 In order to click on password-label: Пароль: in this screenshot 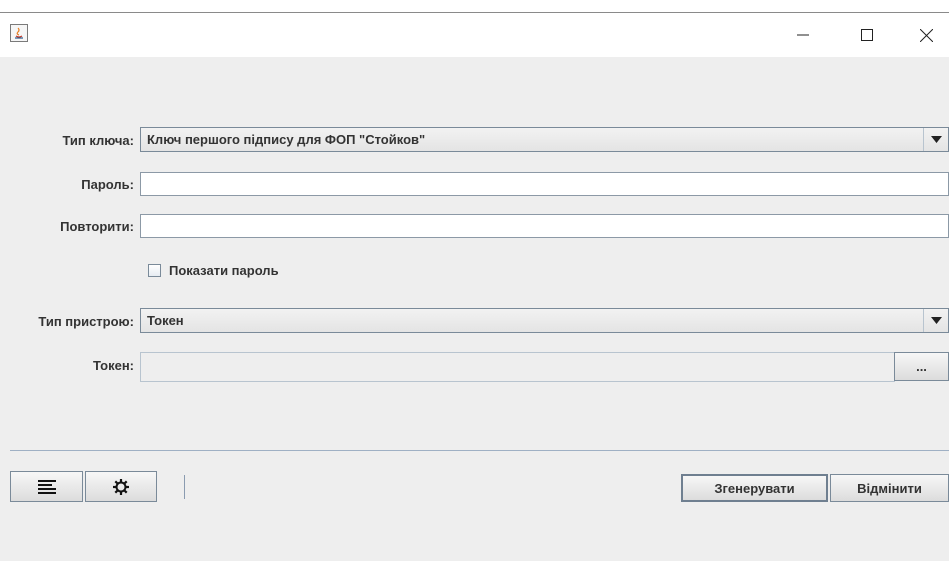, I will do `click(107, 184)`.